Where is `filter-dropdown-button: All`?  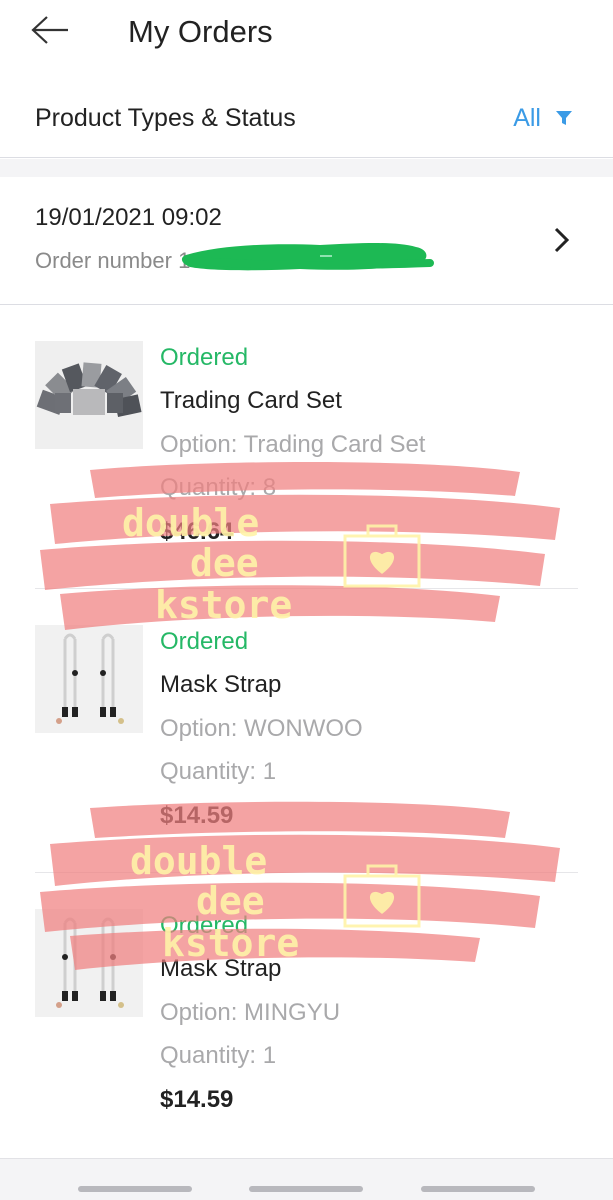
filter-dropdown-button: All is located at coordinates (543, 118).